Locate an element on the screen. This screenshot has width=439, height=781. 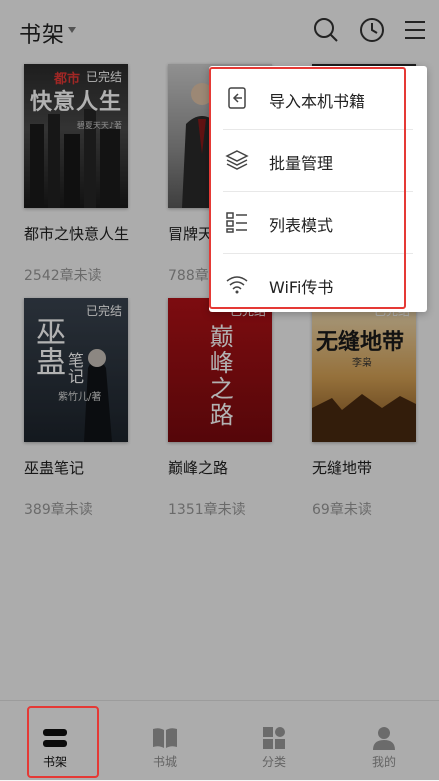
menu-highlight-box is located at coordinates (307, 188).